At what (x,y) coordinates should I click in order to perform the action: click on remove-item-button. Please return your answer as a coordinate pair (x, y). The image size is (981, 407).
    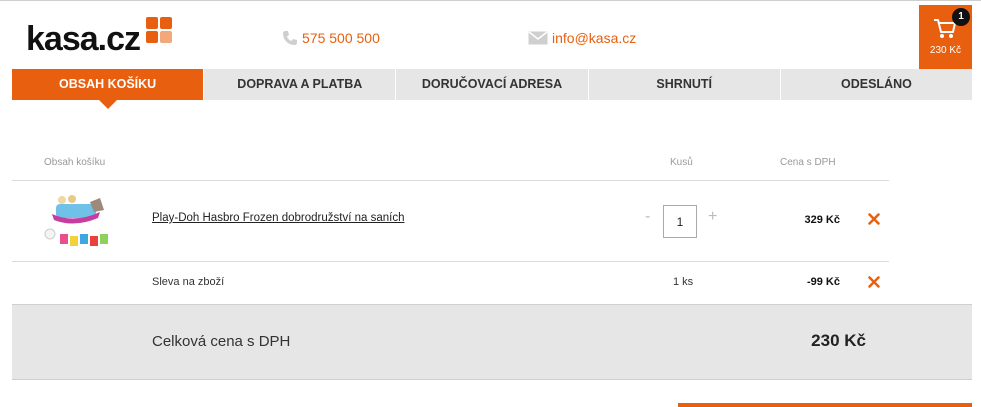
    Looking at the image, I should click on (874, 221).